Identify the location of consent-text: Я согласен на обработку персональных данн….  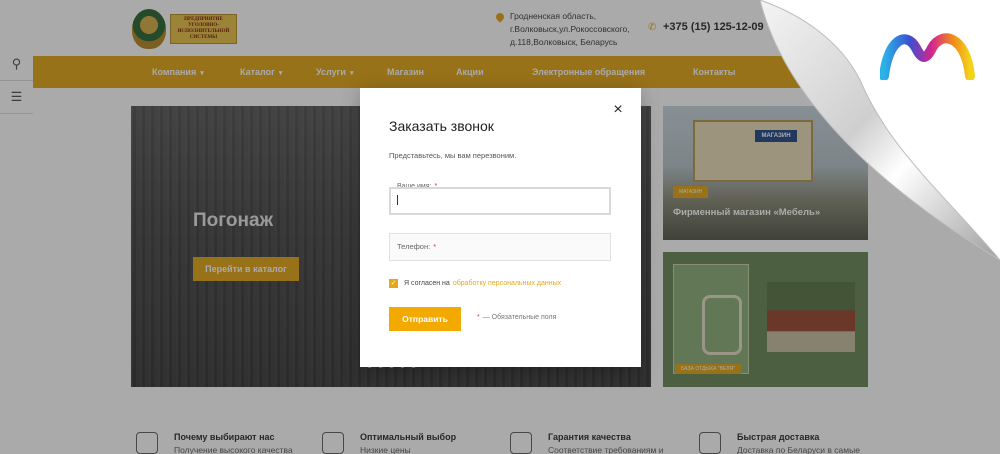
(482, 283).